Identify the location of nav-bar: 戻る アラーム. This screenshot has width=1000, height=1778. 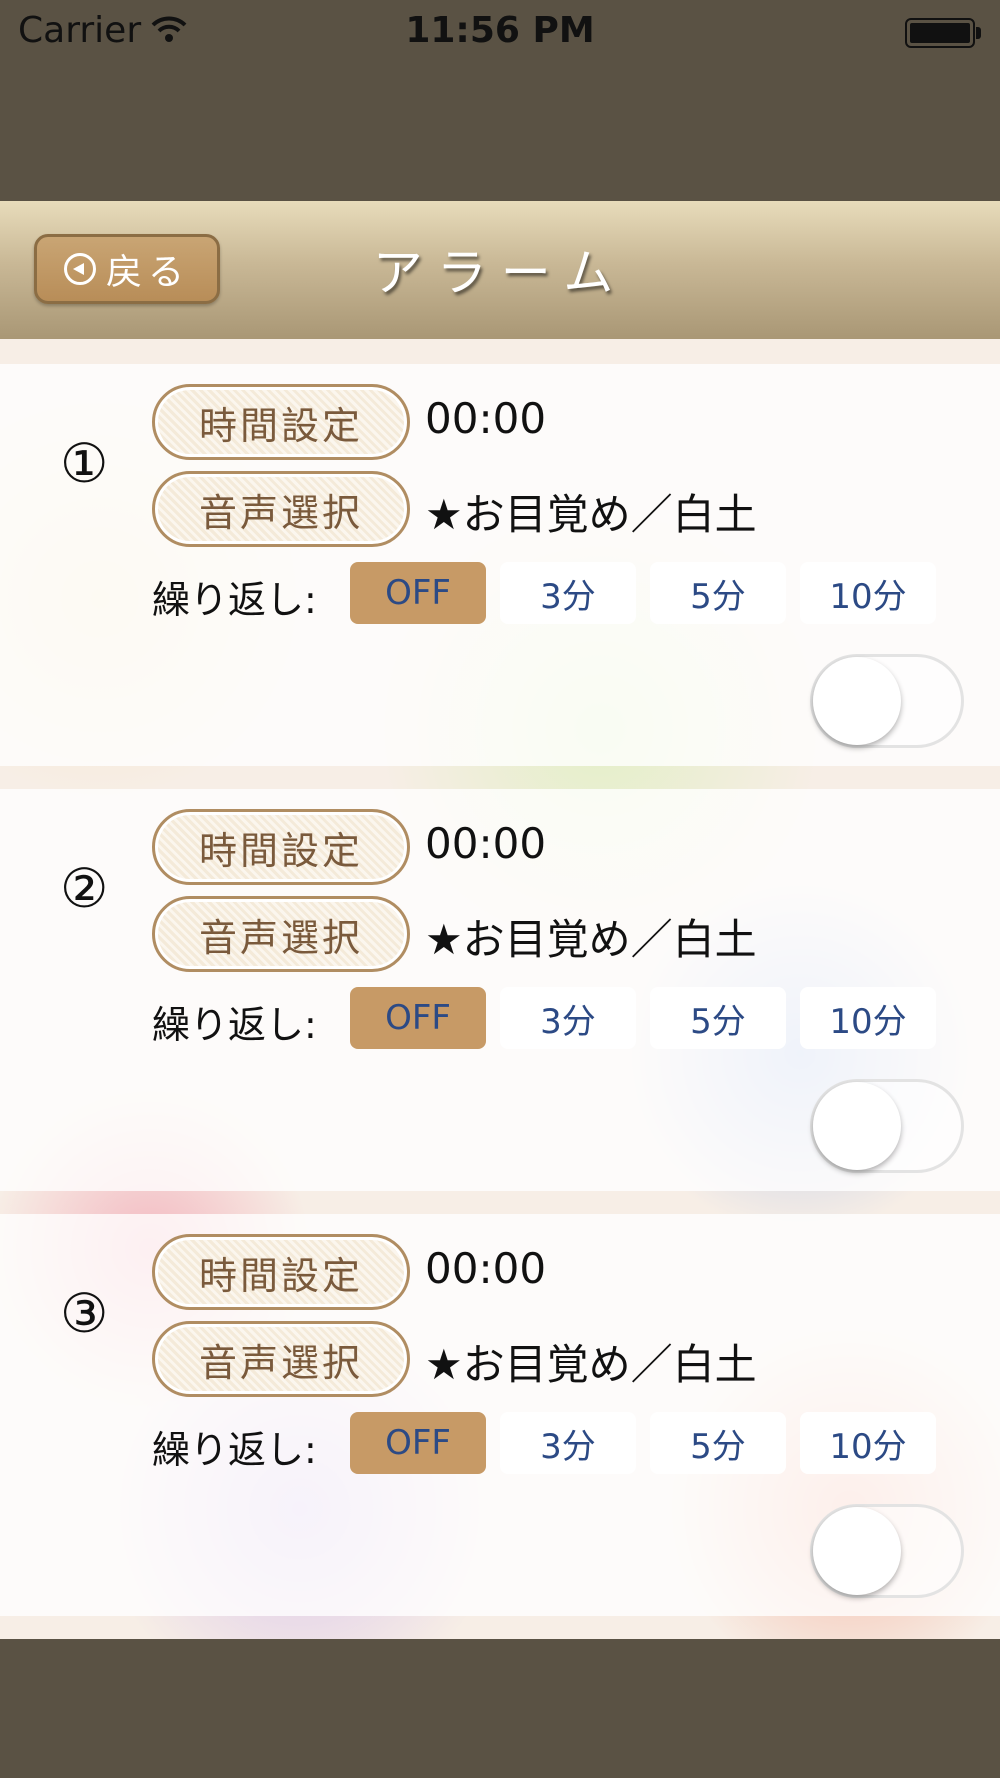
(500, 270).